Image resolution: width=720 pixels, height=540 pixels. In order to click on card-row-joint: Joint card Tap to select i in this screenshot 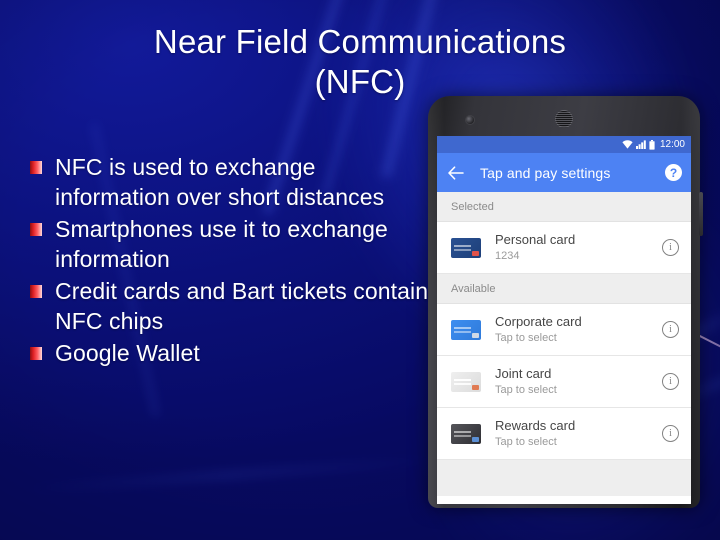, I will do `click(564, 382)`.